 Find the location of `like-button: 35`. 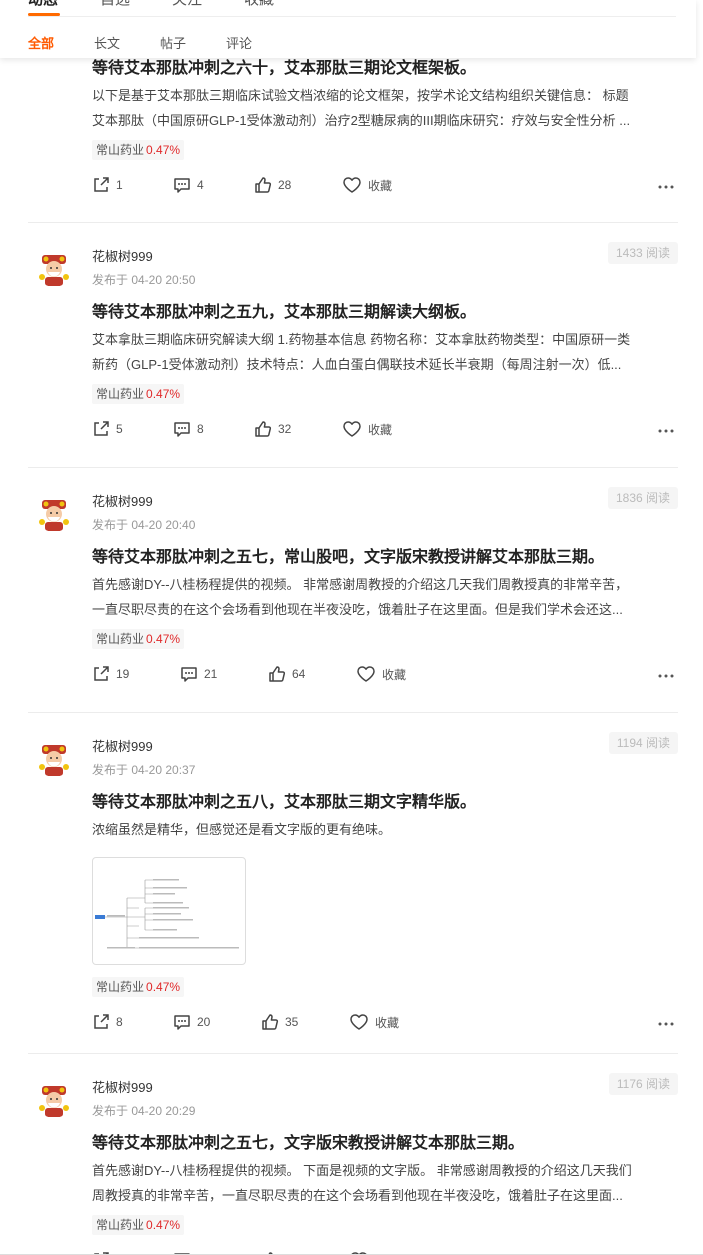

like-button: 35 is located at coordinates (279, 1022).